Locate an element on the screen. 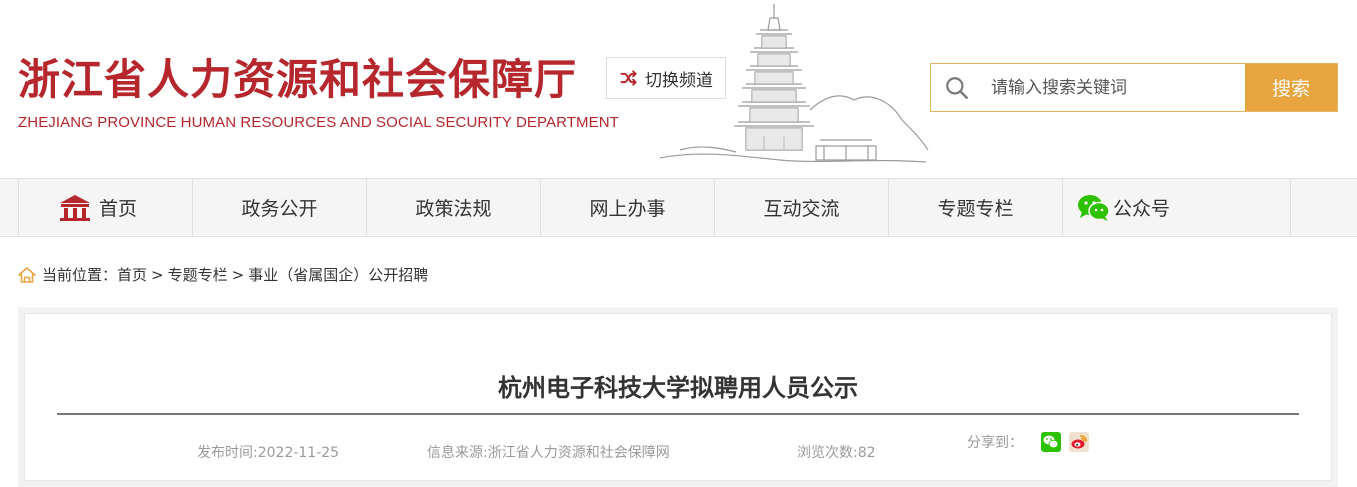  article-source: 信息来源:浙江省人力资源和社会保障网 is located at coordinates (548, 453).